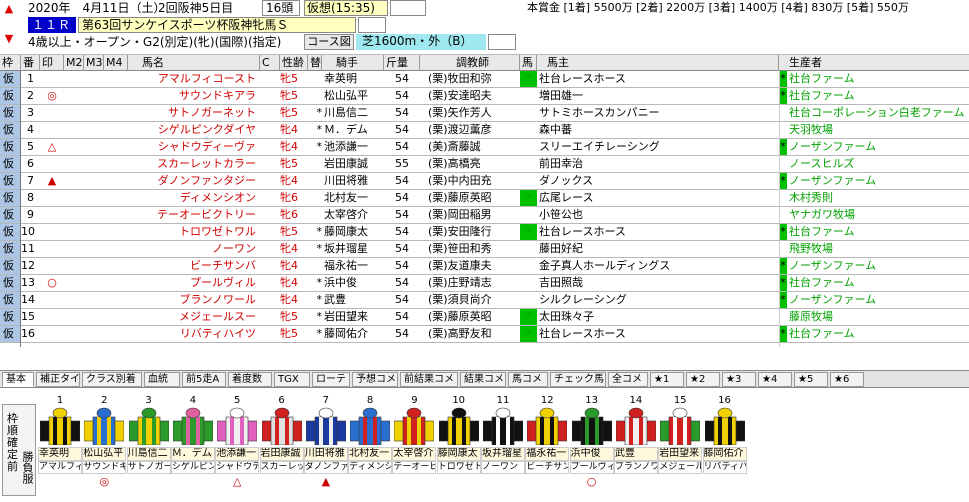 Image resolution: width=969 pixels, height=502 pixels. What do you see at coordinates (484, 215) in the screenshot?
I see `table-row: 仮 9 テーオービクトリー 牝6 太宰啓介 54 (栗)岡田稲男 小笹公也 ヤナガワ牧場` at bounding box center [484, 215].